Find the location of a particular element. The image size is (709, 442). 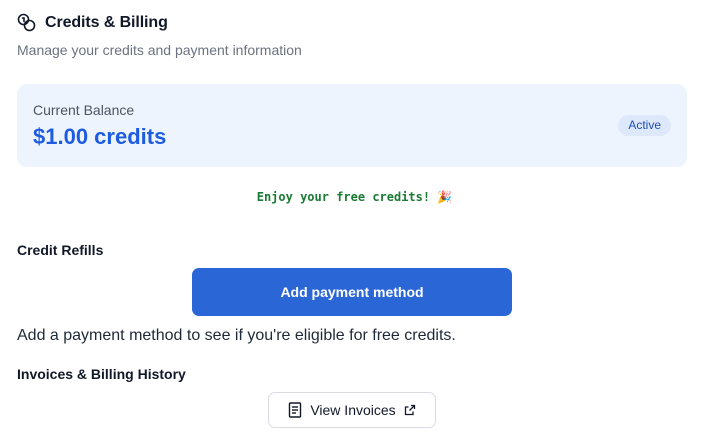

credit-refills-heading: Credit Refills is located at coordinates (60, 250).